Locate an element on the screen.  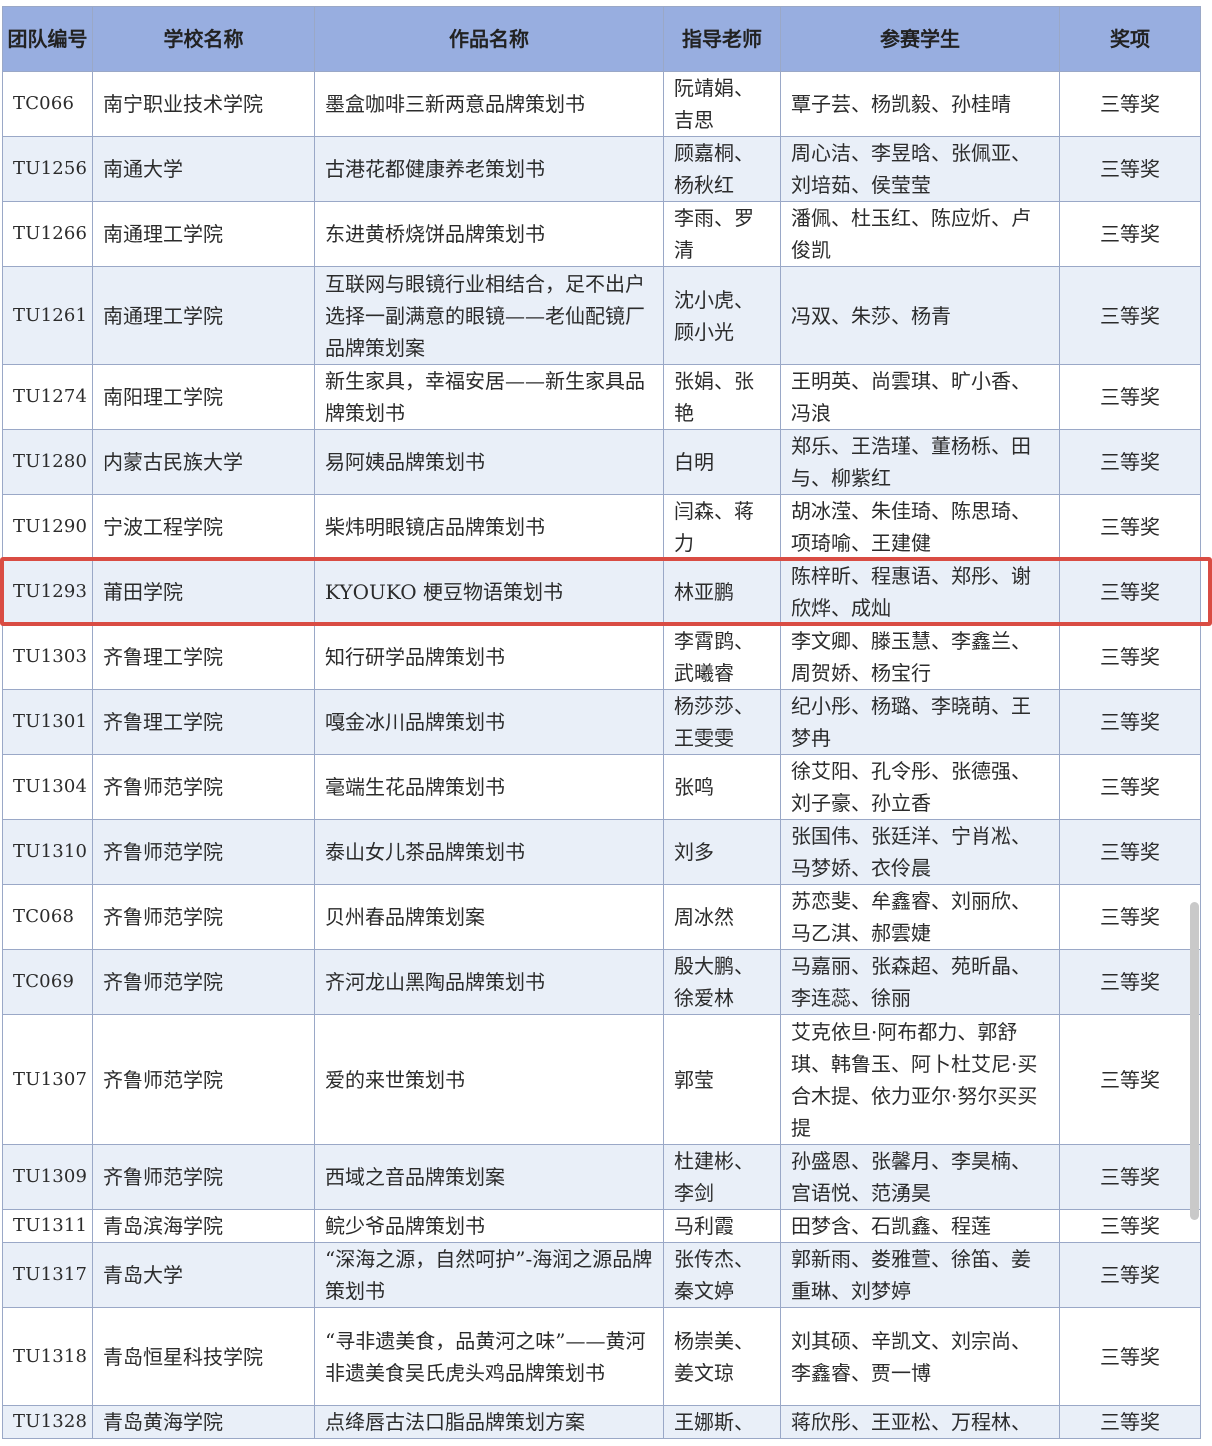
work-cell: 新生家具，幸福安居——新生家具品牌策划书 is located at coordinates (489, 397).